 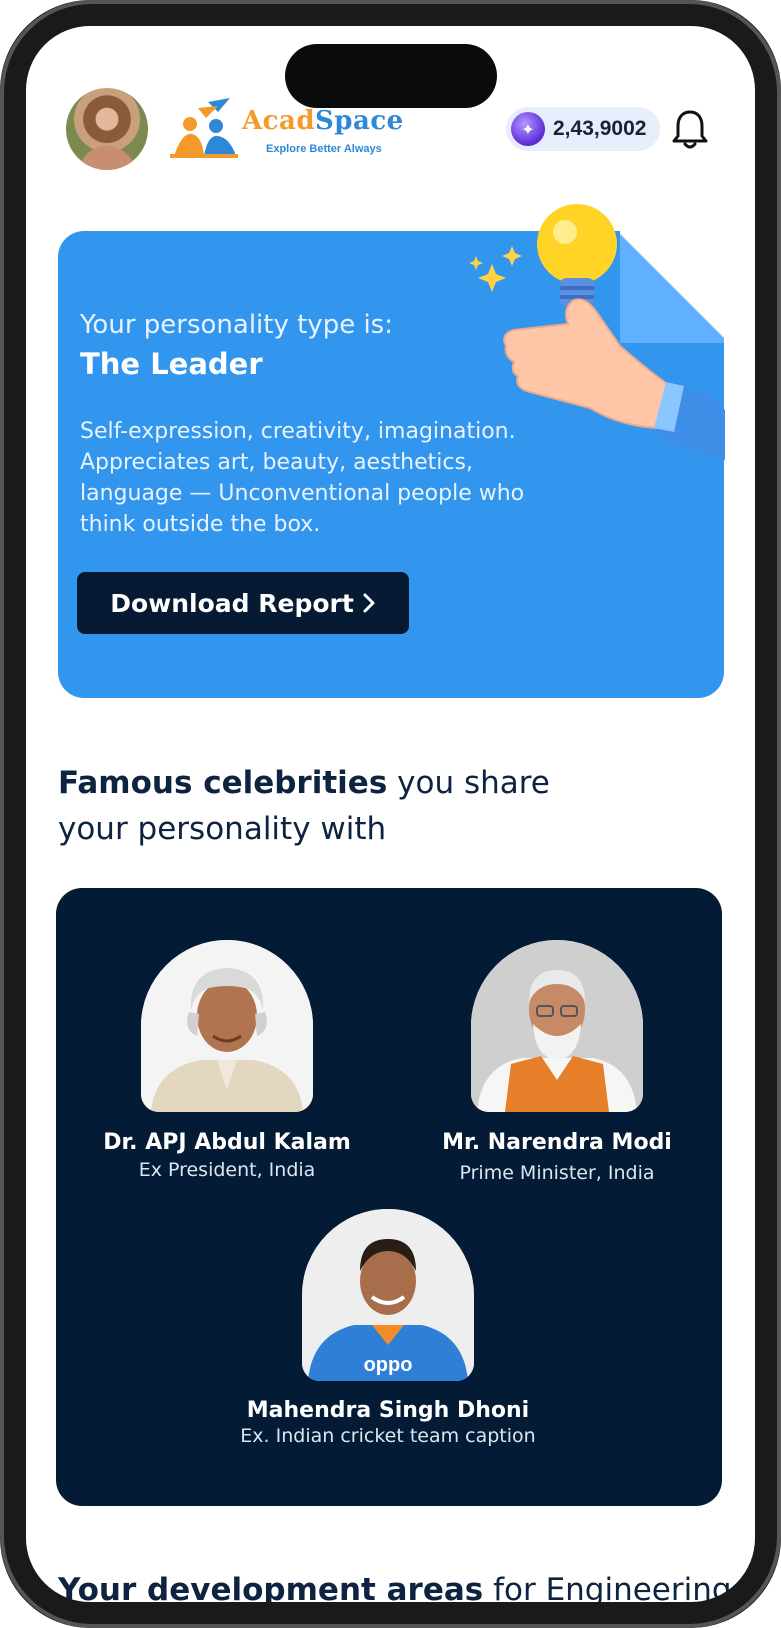 I want to click on personality-title: The Leader, so click(x=171, y=364).